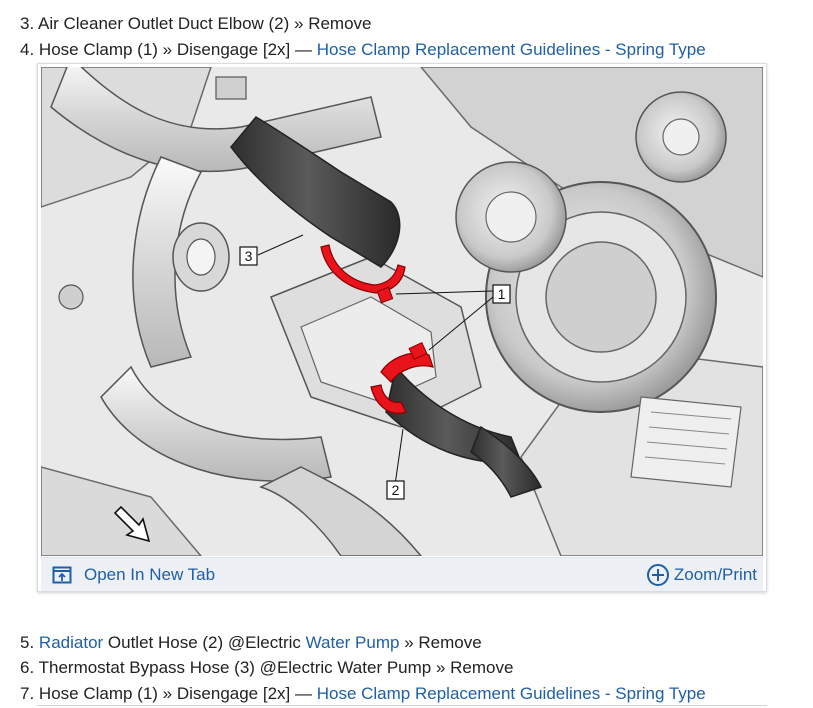  I want to click on zoom-plus-icon, so click(657, 575).